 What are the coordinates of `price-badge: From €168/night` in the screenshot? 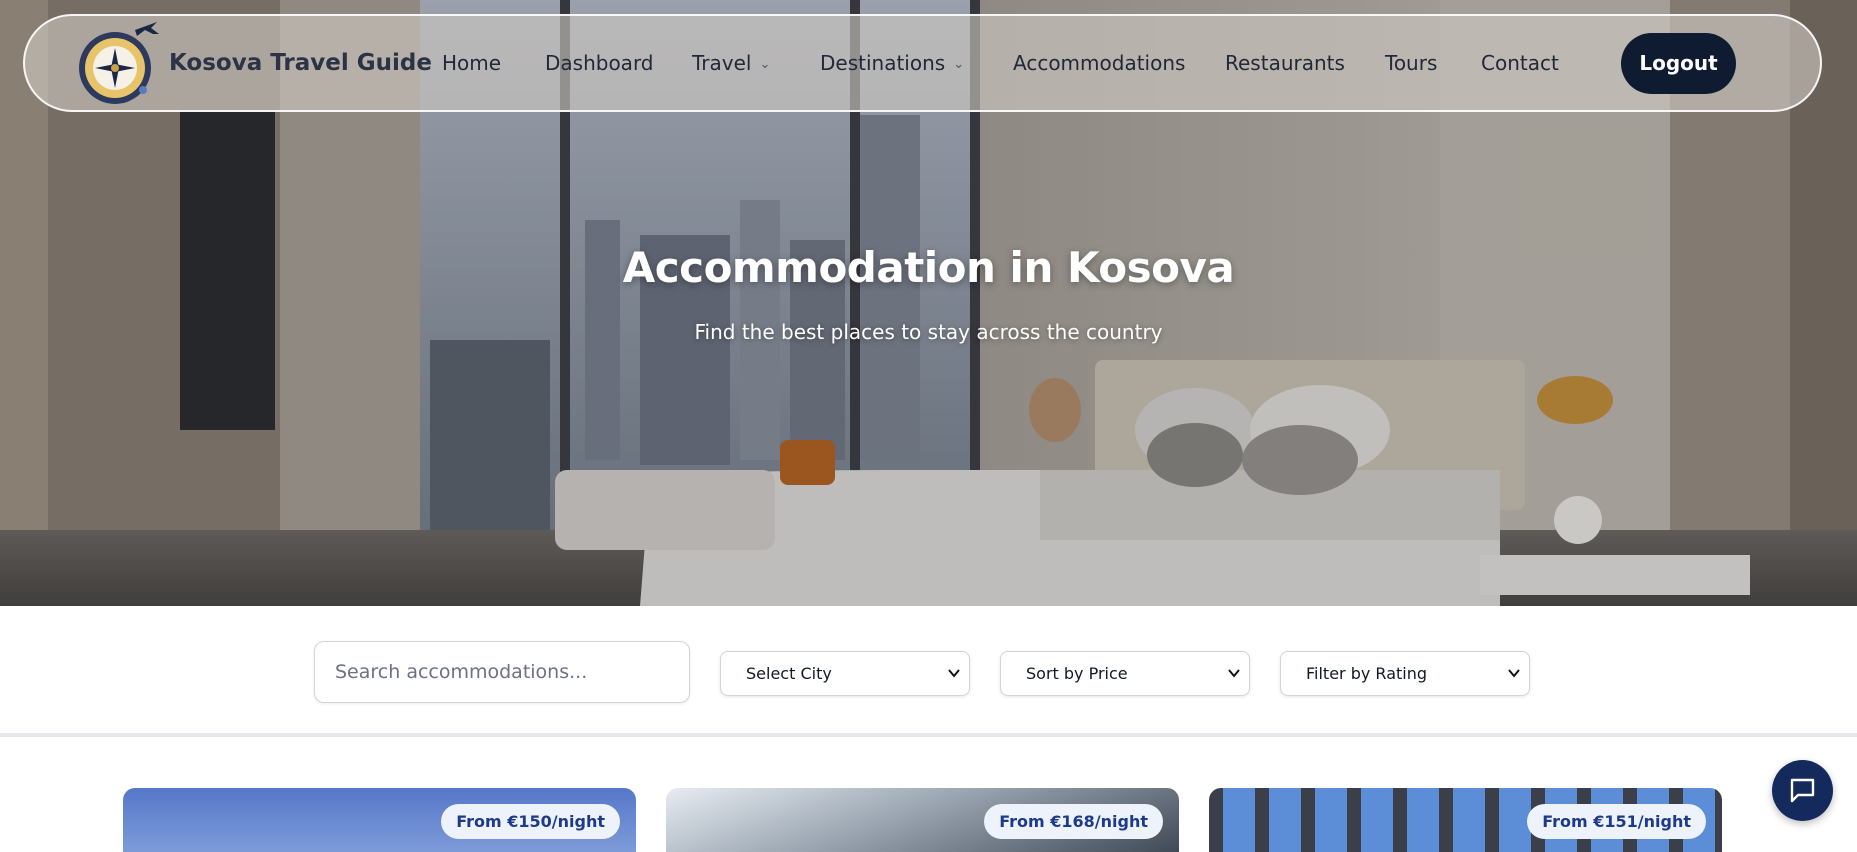 It's located at (1073, 821).